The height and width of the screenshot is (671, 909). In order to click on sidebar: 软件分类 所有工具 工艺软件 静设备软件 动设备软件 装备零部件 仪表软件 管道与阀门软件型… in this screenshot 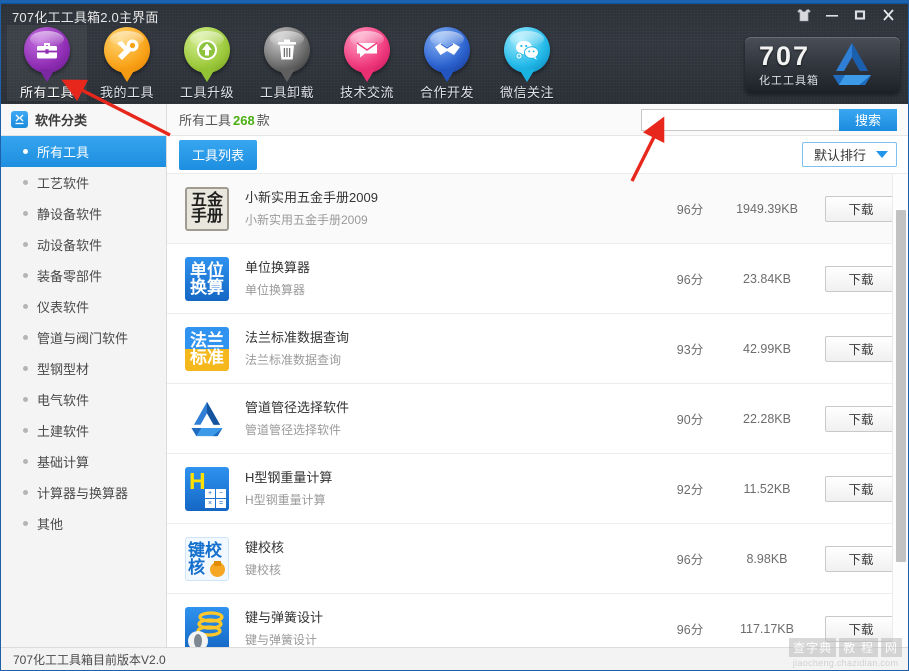, I will do `click(84, 375)`.